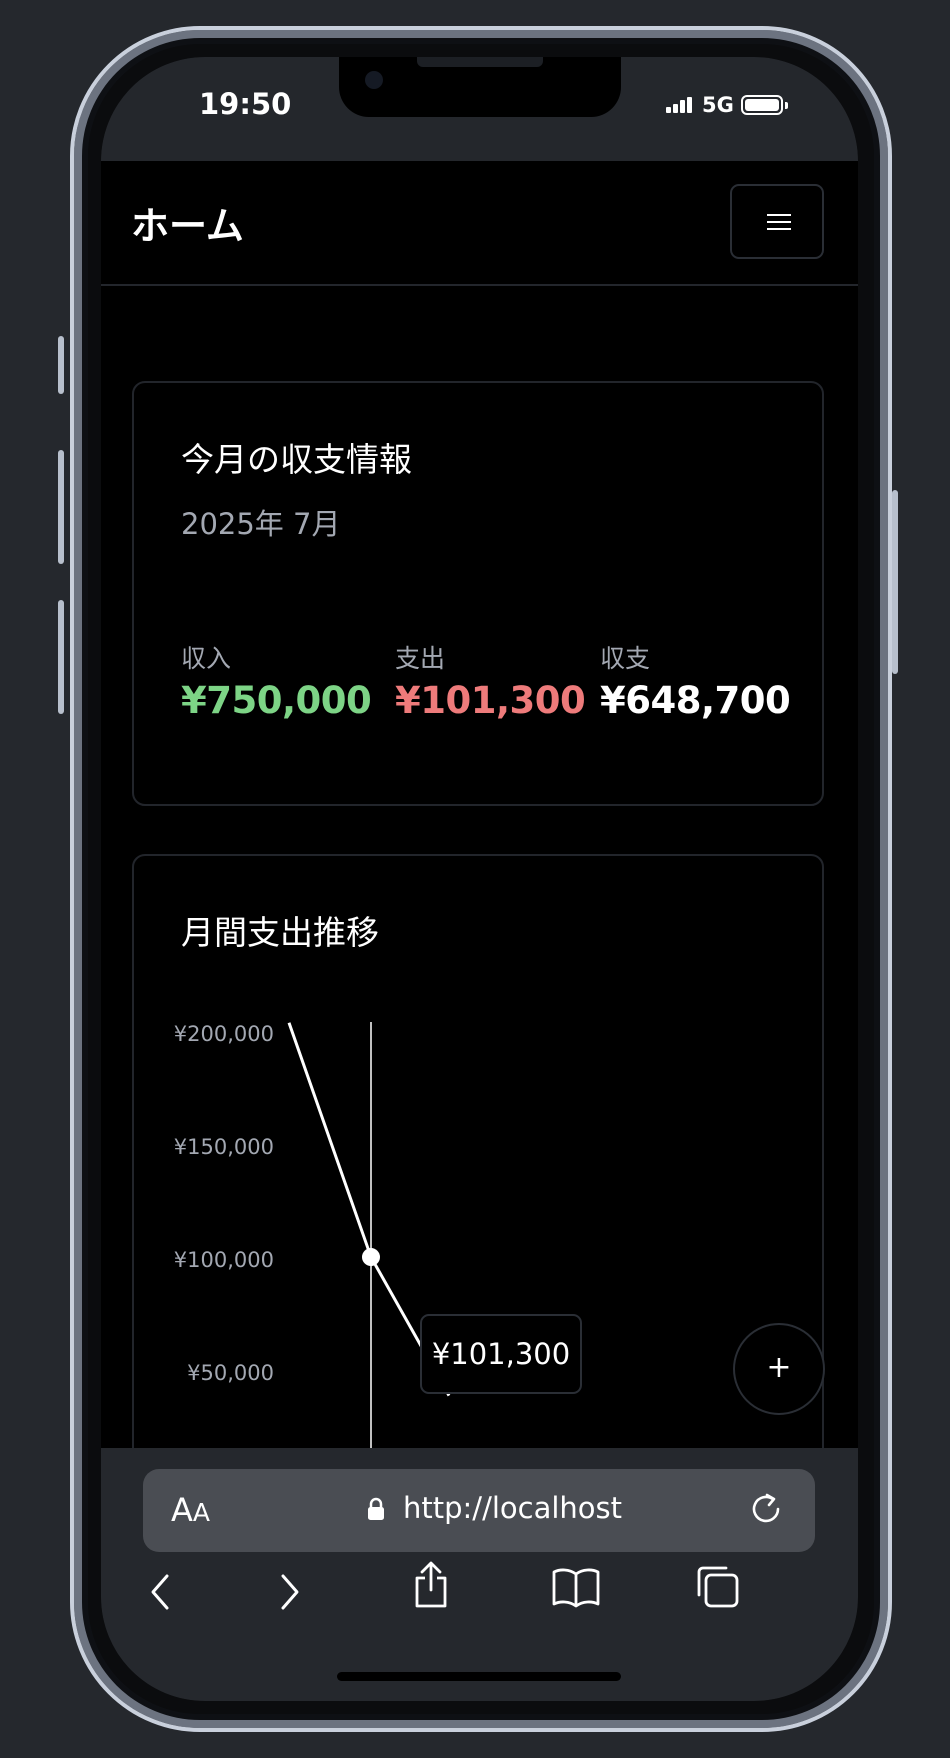 This screenshot has height=1758, width=950. I want to click on back-icon, so click(160, 1592).